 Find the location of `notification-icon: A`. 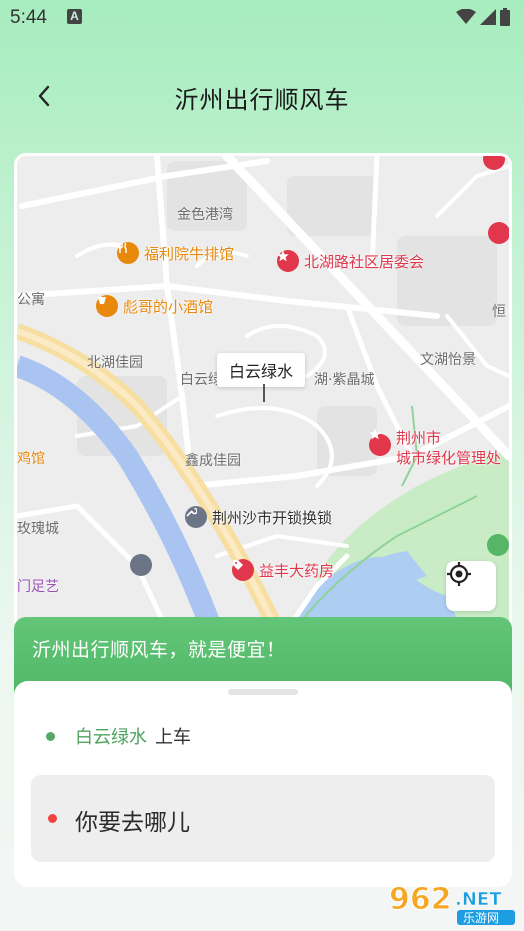

notification-icon: A is located at coordinates (74, 16).